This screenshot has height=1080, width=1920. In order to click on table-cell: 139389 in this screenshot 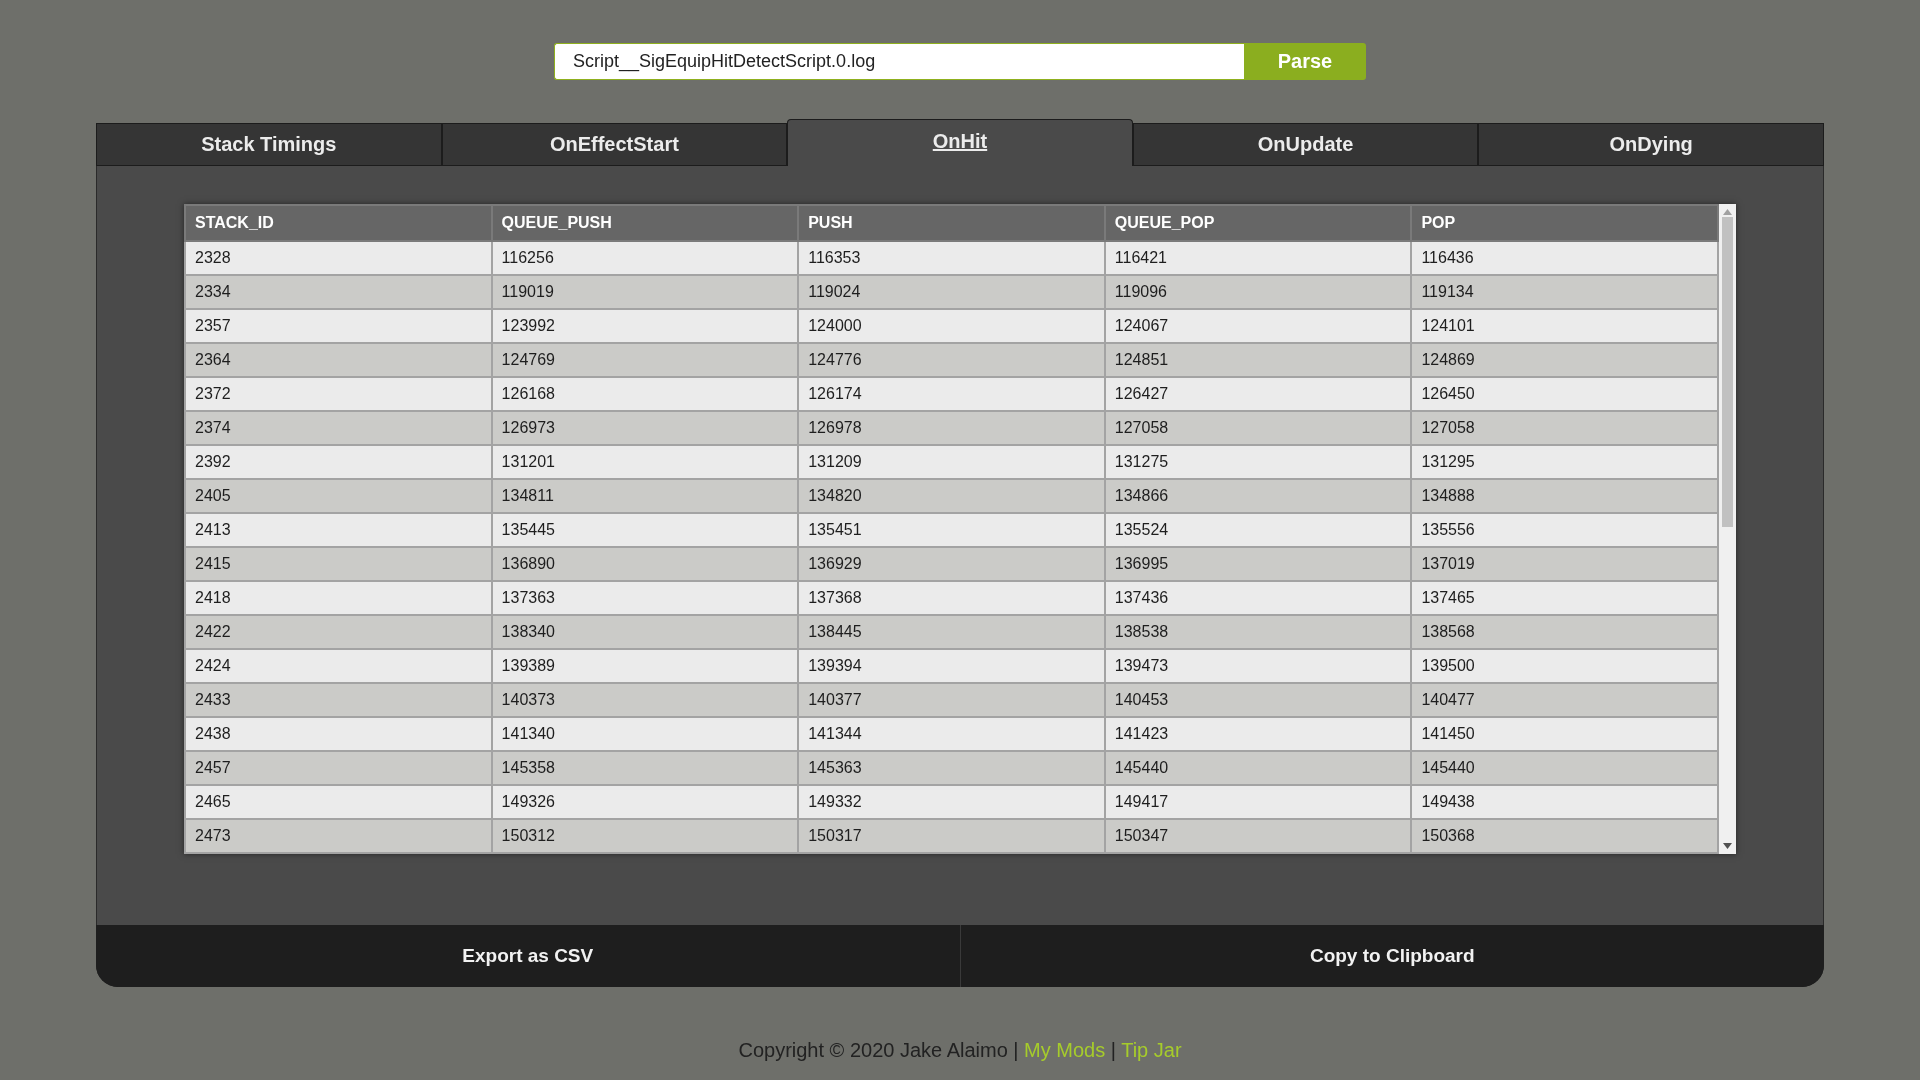, I will do `click(645, 666)`.